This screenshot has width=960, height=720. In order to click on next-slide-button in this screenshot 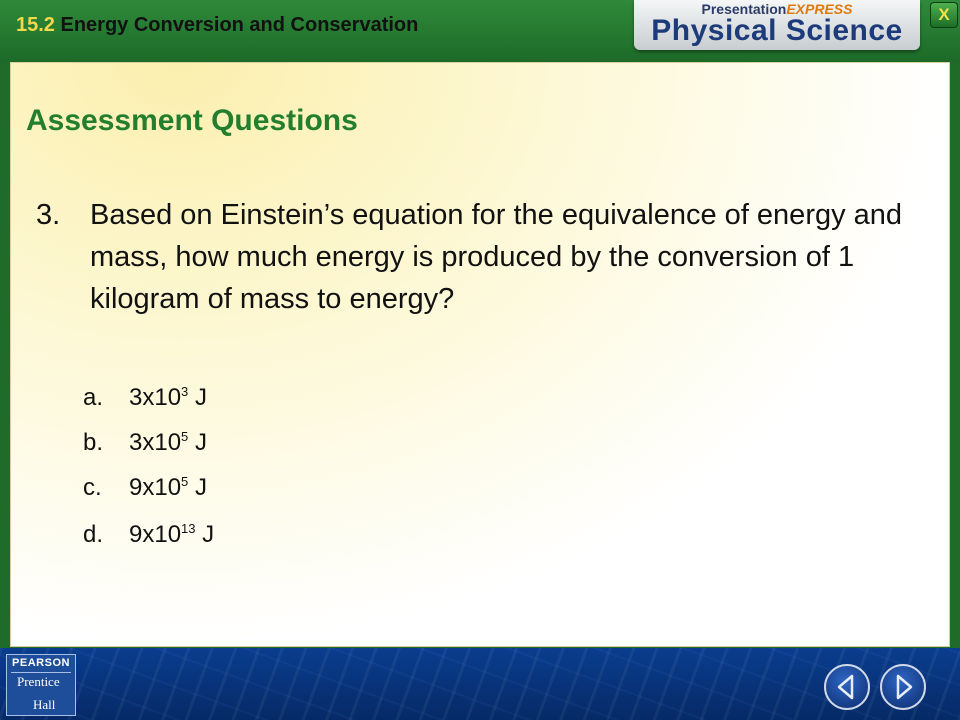, I will do `click(903, 687)`.